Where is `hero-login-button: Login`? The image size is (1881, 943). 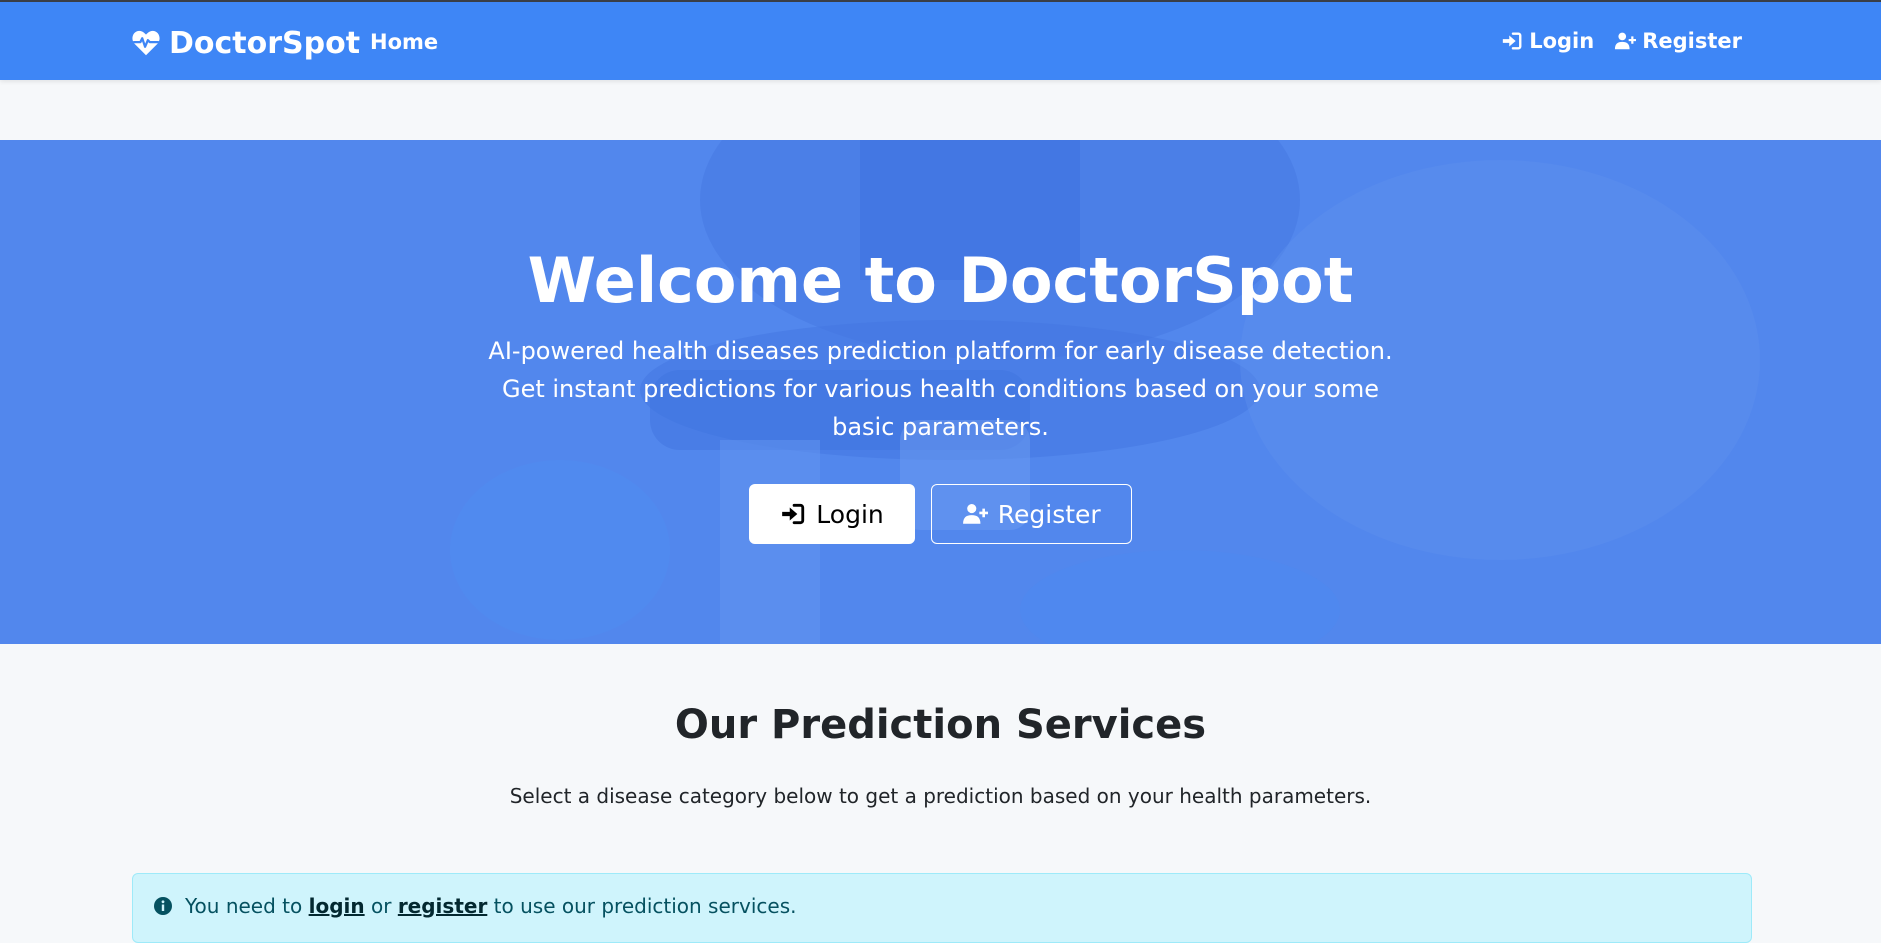
hero-login-button: Login is located at coordinates (832, 514).